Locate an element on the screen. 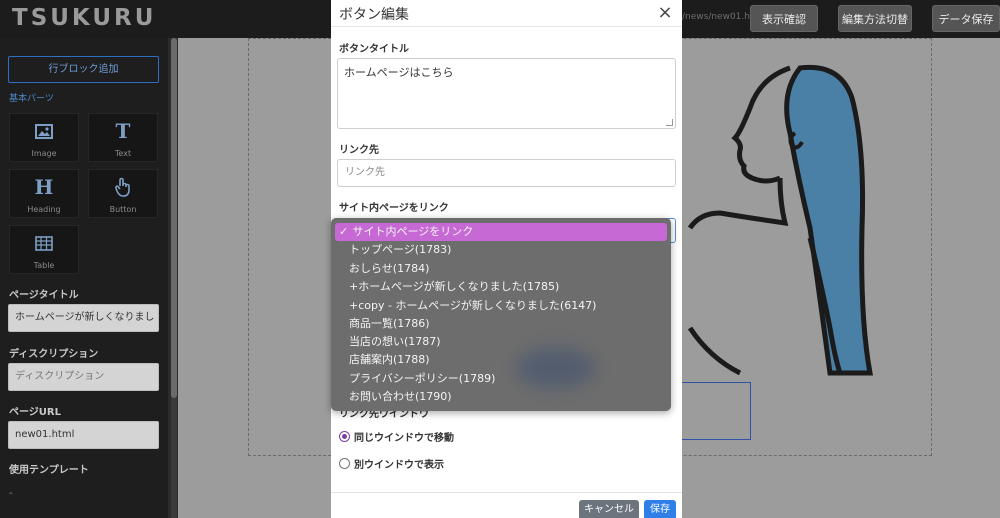  resize-grip-icon is located at coordinates (669, 122).